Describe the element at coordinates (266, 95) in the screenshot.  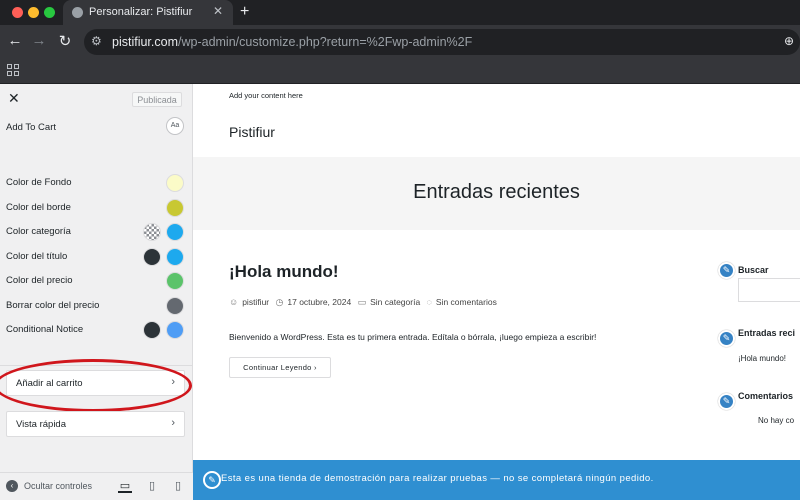
I see `header-note: Add your content here` at that location.